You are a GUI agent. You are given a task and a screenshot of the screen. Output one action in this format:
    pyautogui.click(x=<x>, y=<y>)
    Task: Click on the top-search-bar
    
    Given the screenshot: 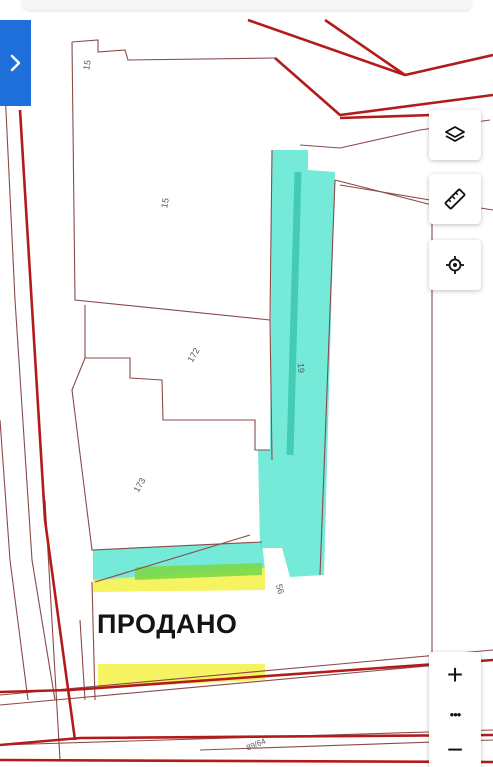 What is the action you would take?
    pyautogui.click(x=247, y=5)
    